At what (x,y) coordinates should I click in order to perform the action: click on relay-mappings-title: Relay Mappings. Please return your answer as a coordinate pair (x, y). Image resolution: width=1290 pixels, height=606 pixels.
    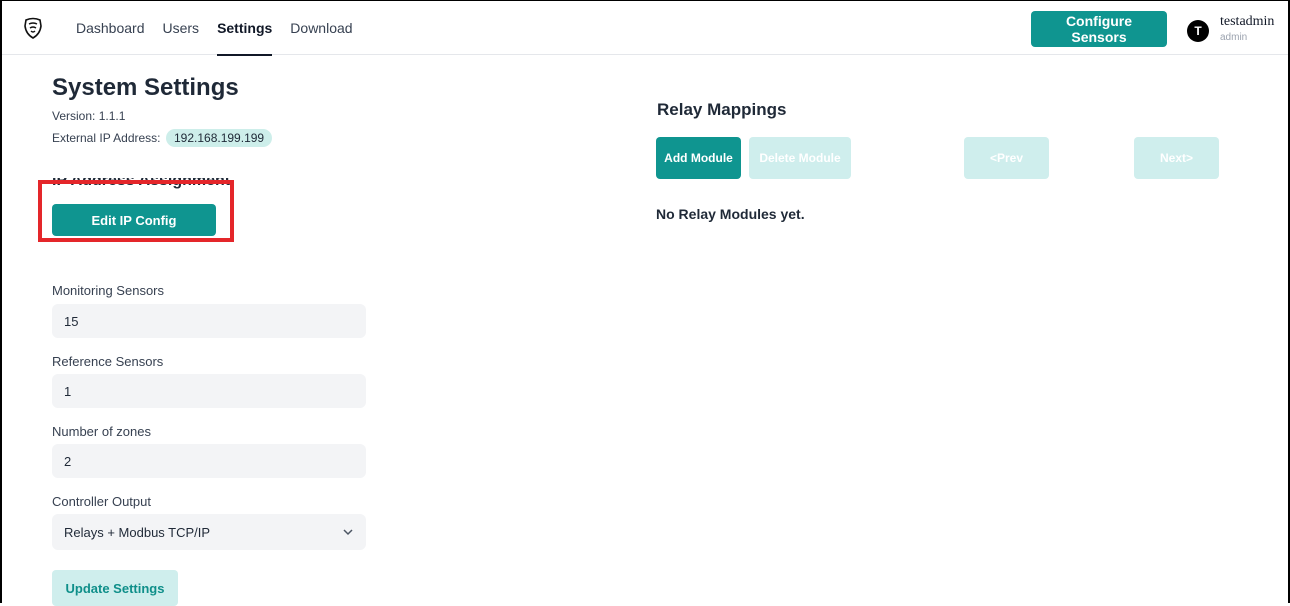
    Looking at the image, I should click on (722, 109).